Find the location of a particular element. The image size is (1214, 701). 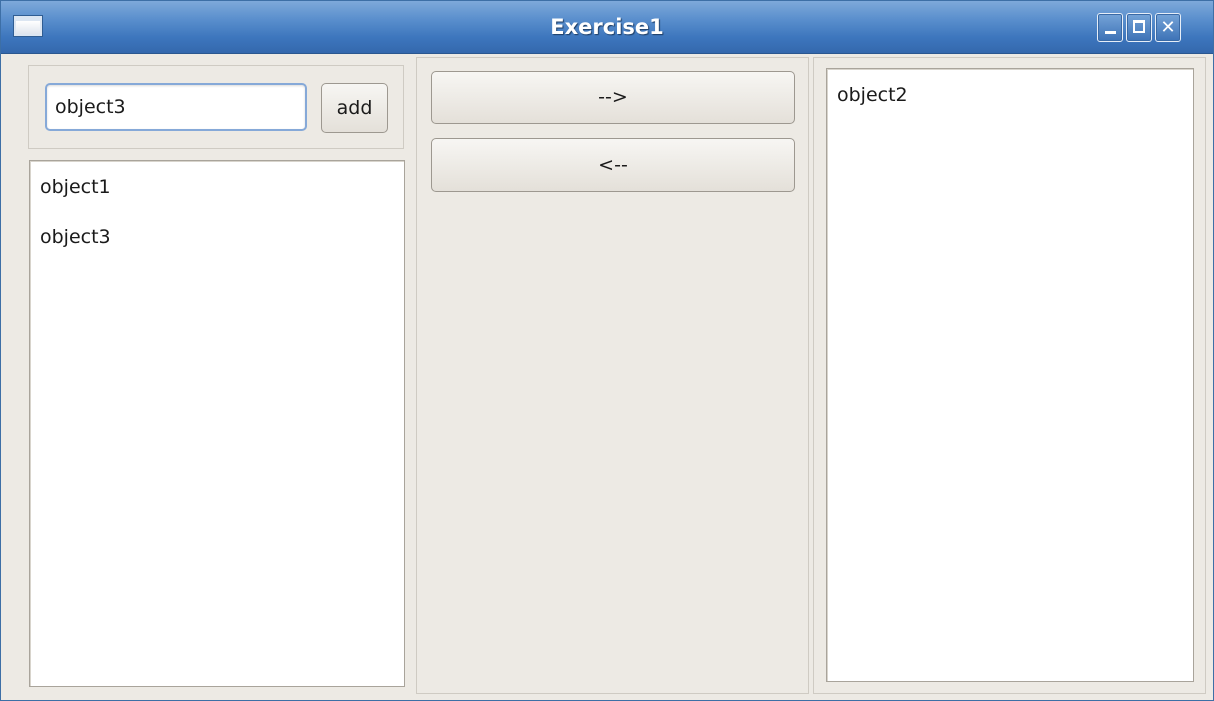

move-right-button: --> is located at coordinates (613, 97).